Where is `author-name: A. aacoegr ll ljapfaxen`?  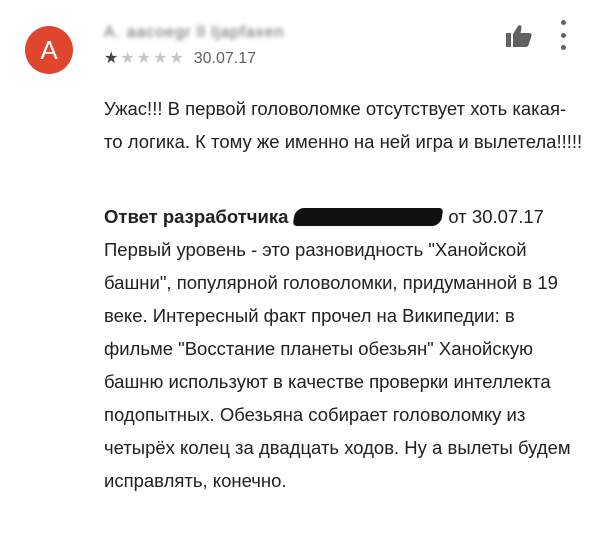
author-name: A. aacoegr ll ljapfaxen is located at coordinates (209, 33).